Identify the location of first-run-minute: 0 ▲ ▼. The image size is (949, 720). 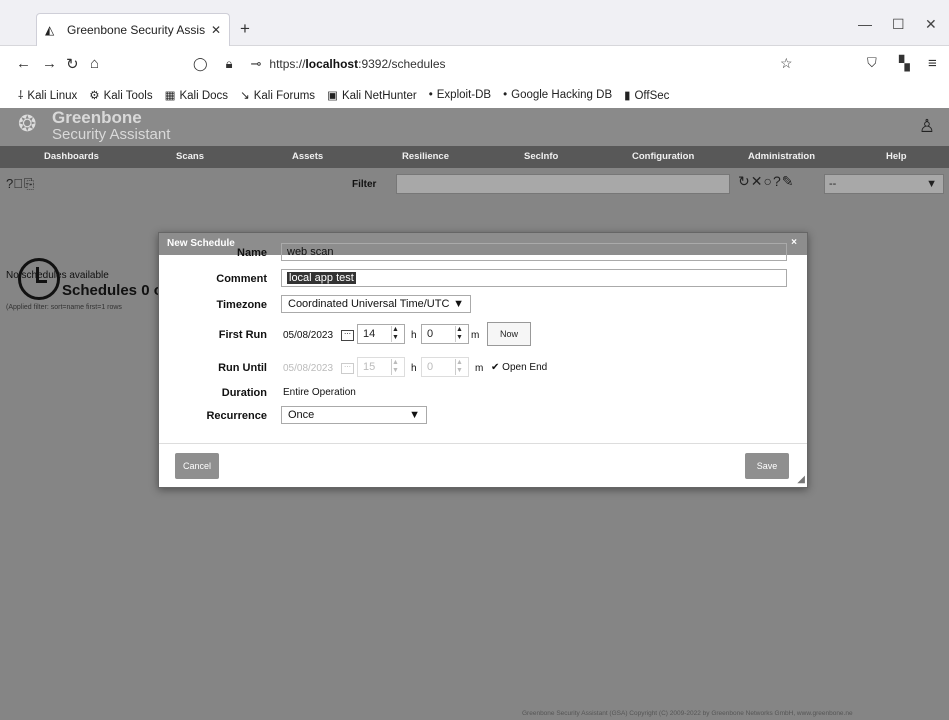
(445, 334).